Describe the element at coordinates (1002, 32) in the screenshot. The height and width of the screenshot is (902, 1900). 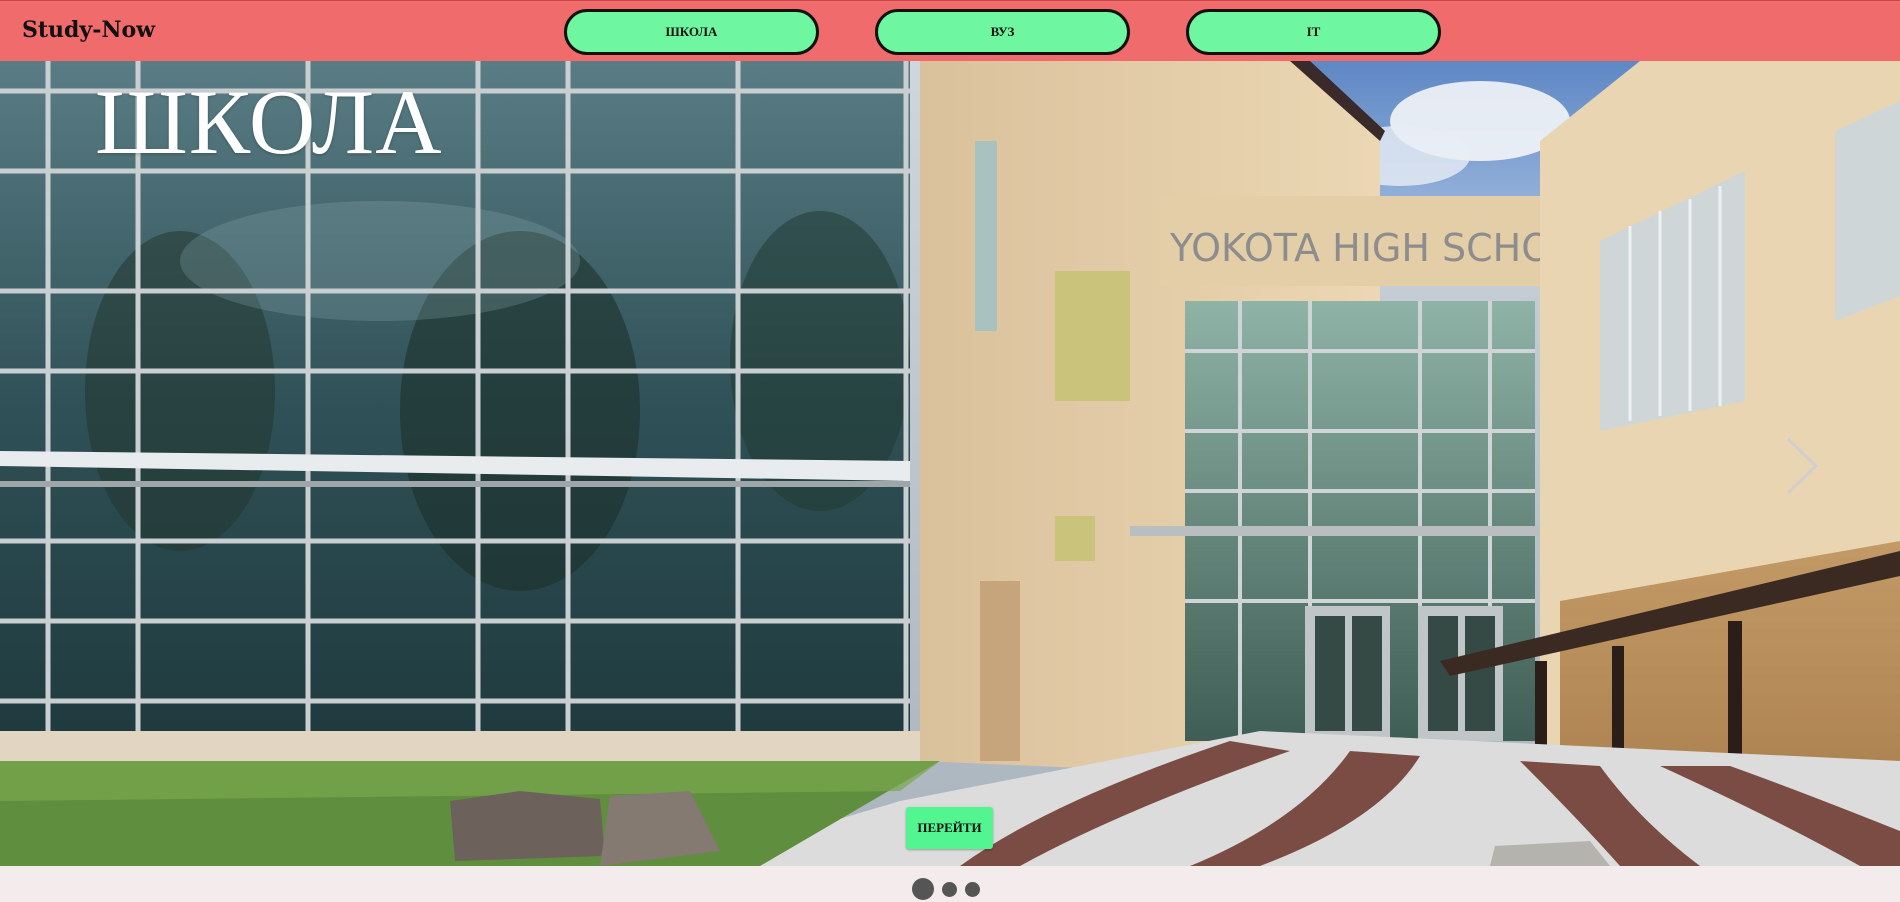
I see `nav-button-university: ВУЗ` at that location.